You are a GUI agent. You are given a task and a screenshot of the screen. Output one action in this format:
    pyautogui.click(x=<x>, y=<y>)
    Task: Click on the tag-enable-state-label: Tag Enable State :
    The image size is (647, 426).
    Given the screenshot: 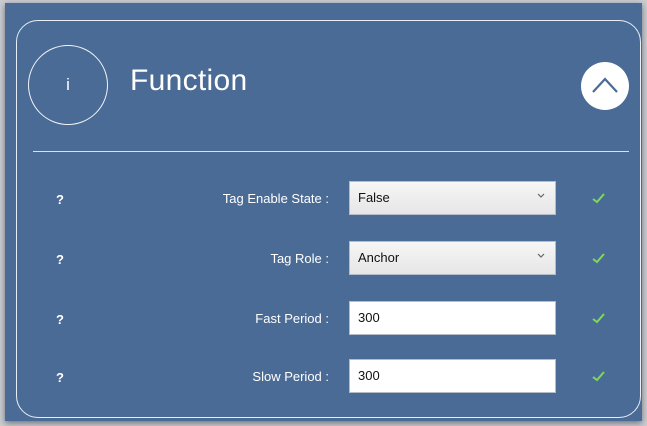 What is the action you would take?
    pyautogui.click(x=275, y=198)
    